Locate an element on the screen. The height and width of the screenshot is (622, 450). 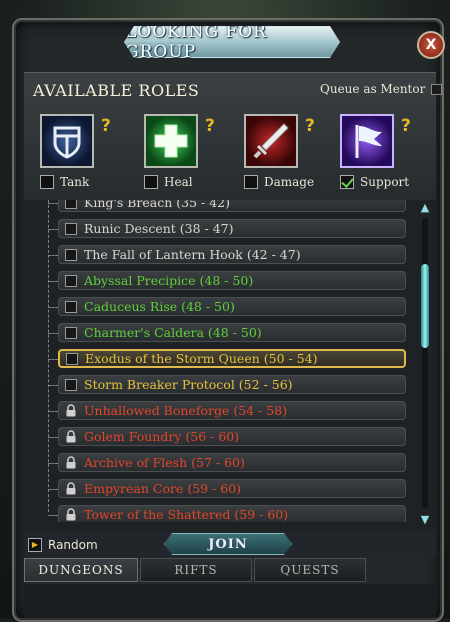
scroll-thumb is located at coordinates (425, 306).